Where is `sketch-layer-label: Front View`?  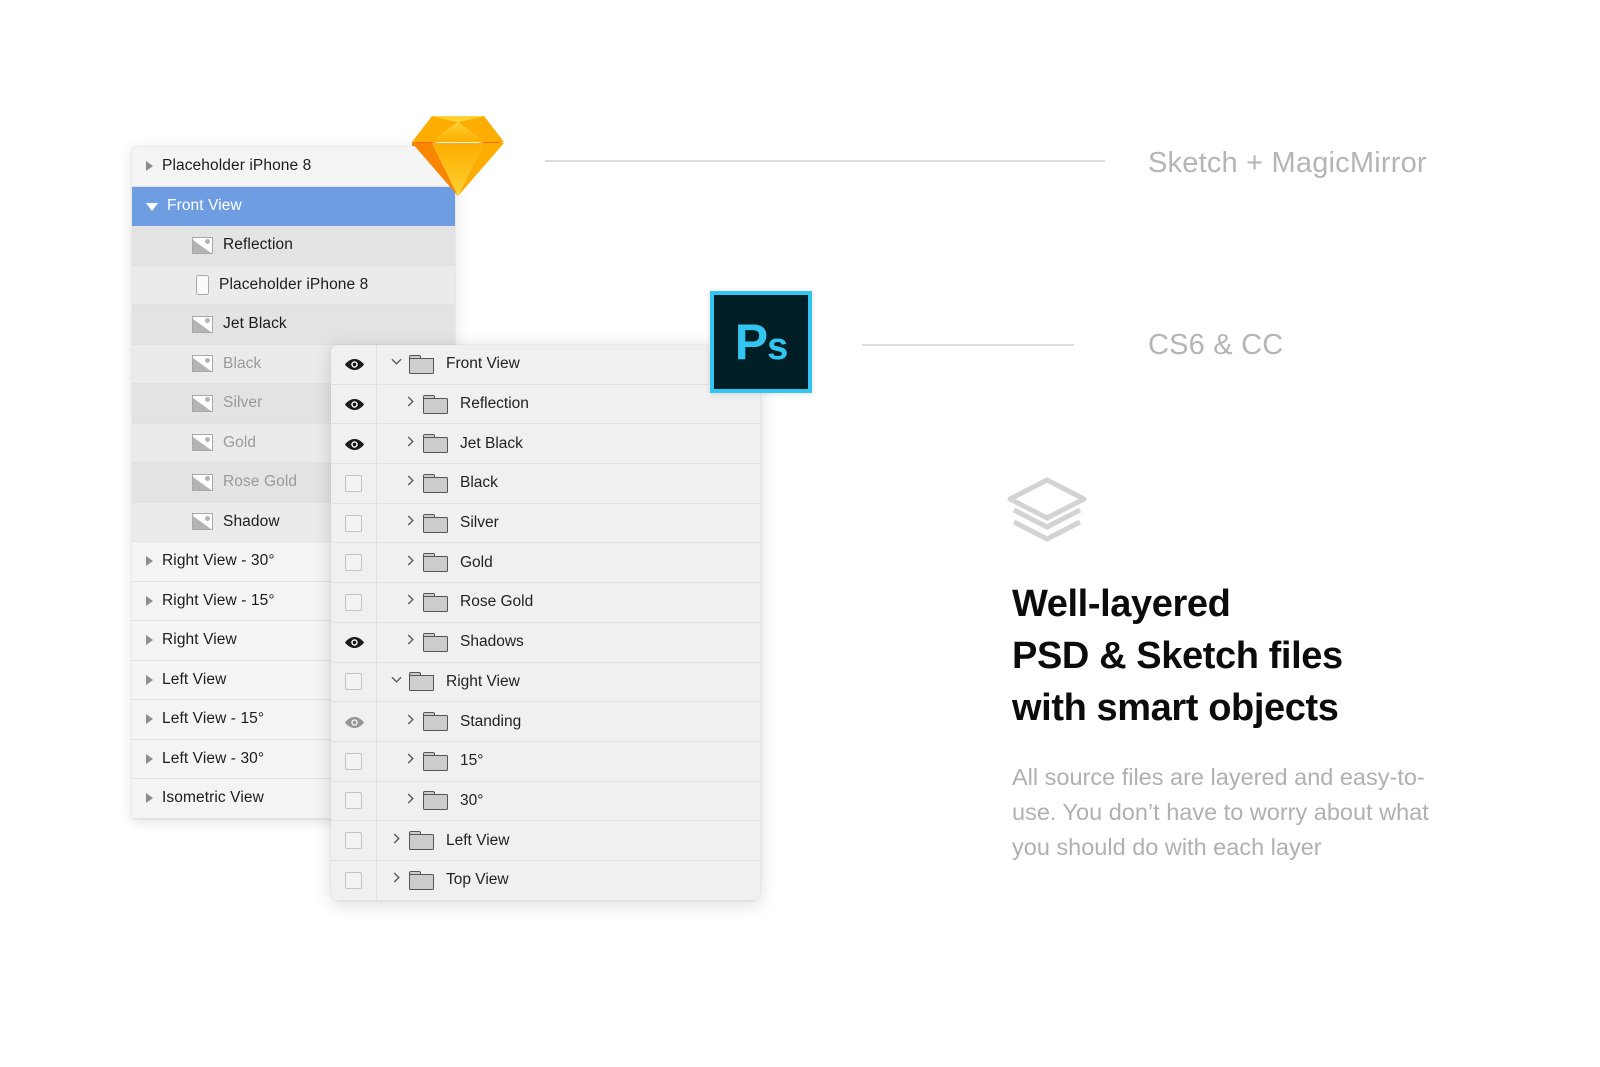 sketch-layer-label: Front View is located at coordinates (204, 205).